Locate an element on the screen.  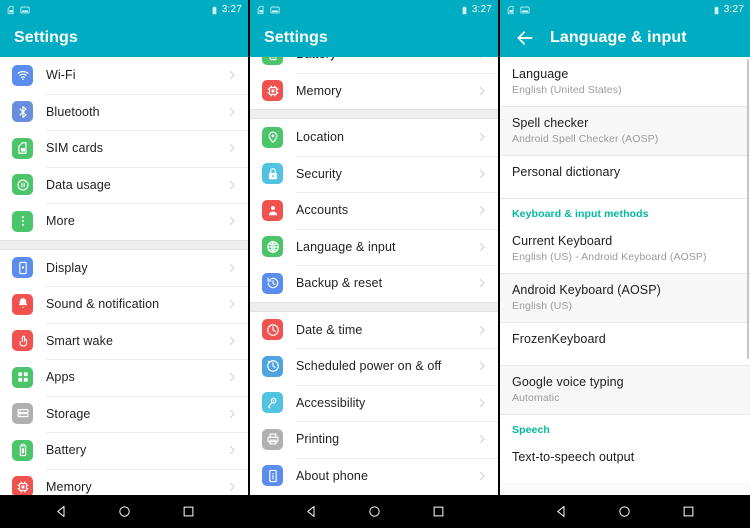
settings-row: More is located at coordinates (124, 221).